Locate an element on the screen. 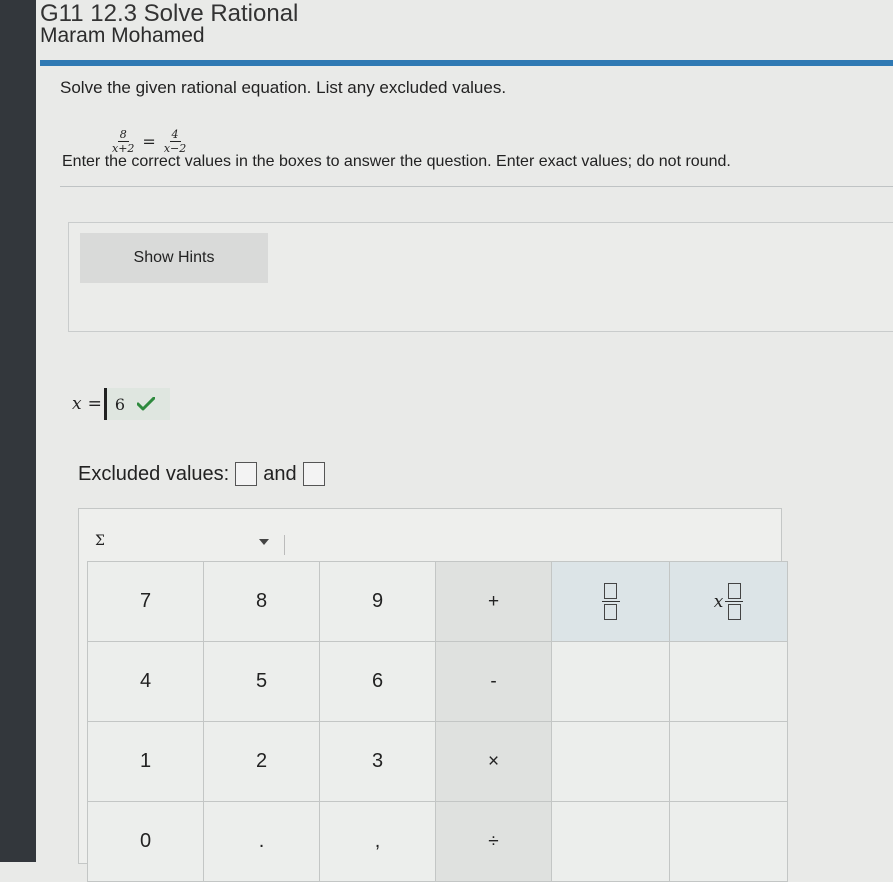  chevron-down-icon is located at coordinates (264, 542).